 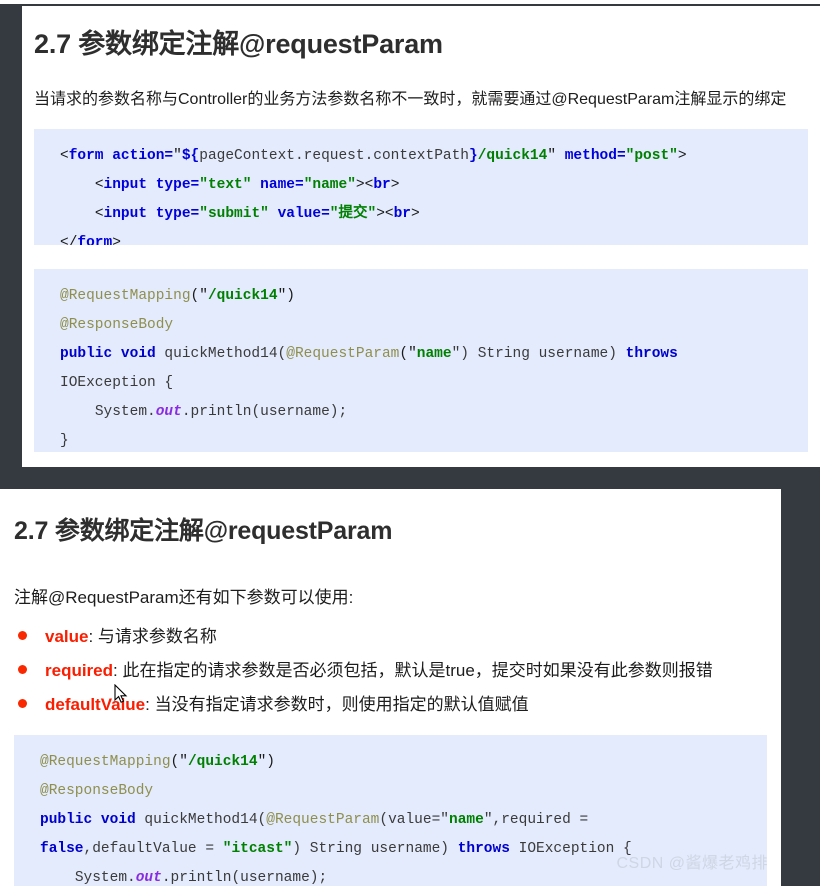 What do you see at coordinates (434, 237) in the screenshot?
I see `code-line: </form>` at bounding box center [434, 237].